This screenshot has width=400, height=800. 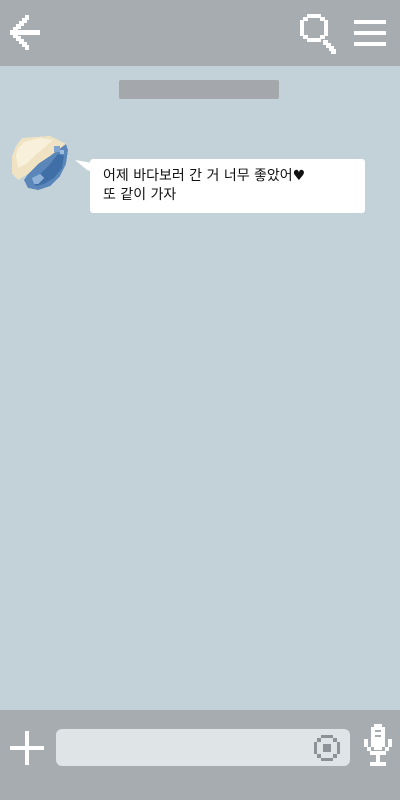 I want to click on back-arrow-icon, so click(x=25, y=33).